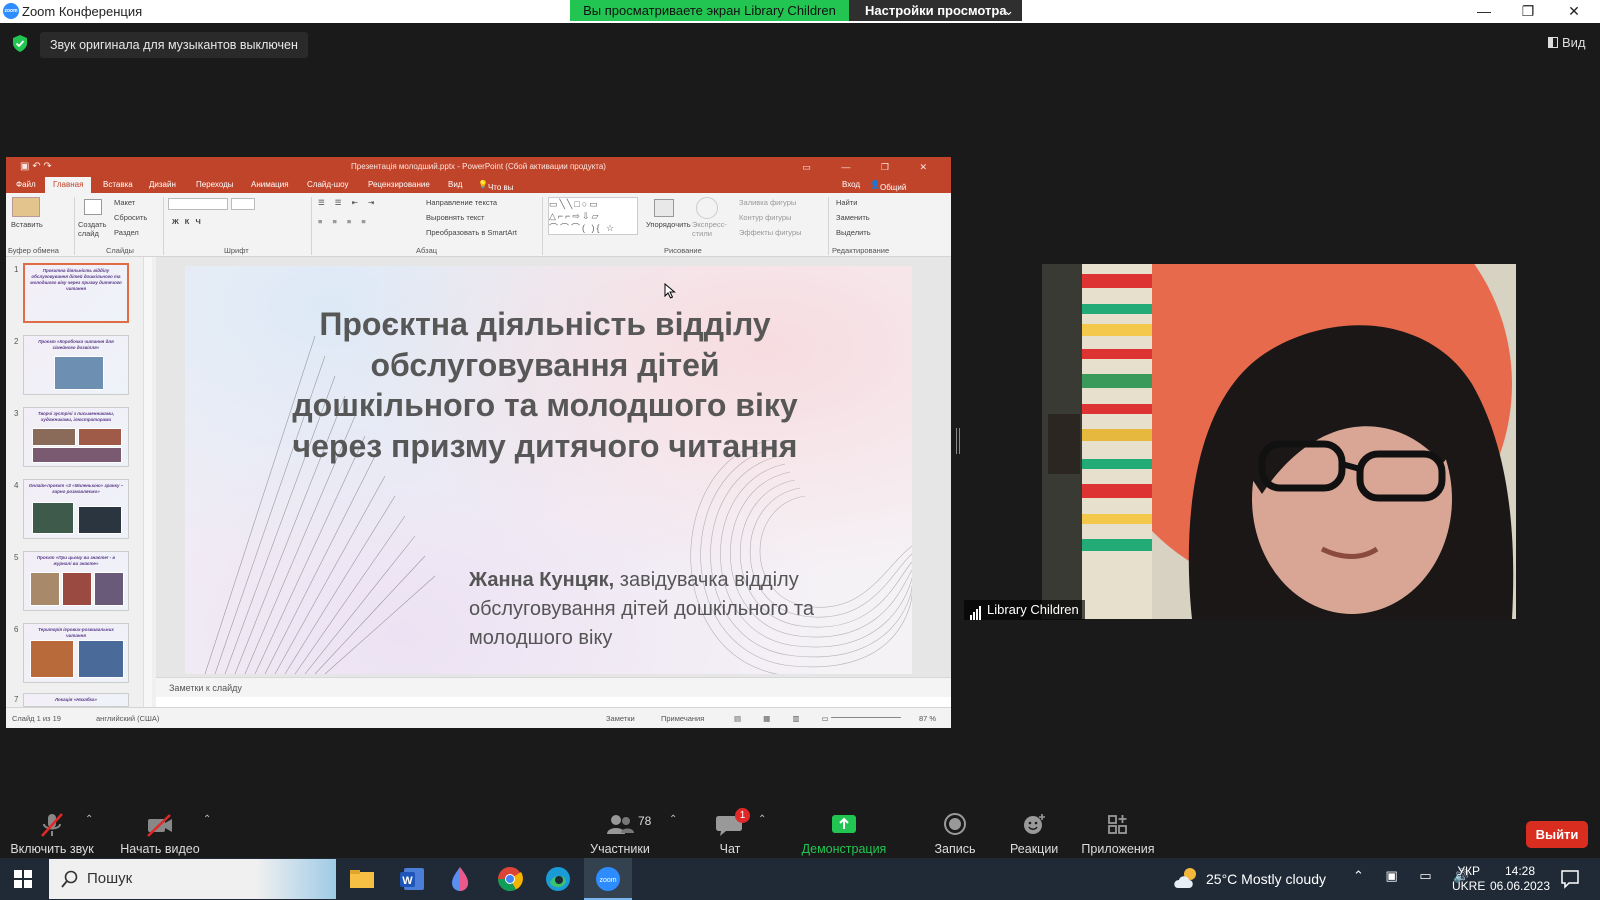 This screenshot has height=900, width=1600. Describe the element at coordinates (1570, 879) in the screenshot. I see `notification-center-icon` at that location.